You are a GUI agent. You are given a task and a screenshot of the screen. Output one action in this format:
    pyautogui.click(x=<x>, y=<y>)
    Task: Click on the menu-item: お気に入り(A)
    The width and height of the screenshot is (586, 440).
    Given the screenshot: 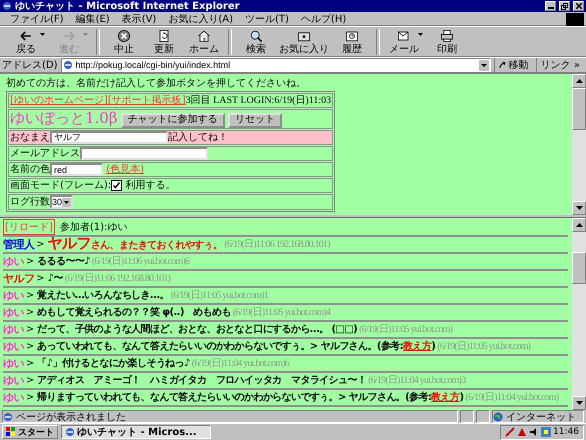 What is the action you would take?
    pyautogui.click(x=200, y=19)
    